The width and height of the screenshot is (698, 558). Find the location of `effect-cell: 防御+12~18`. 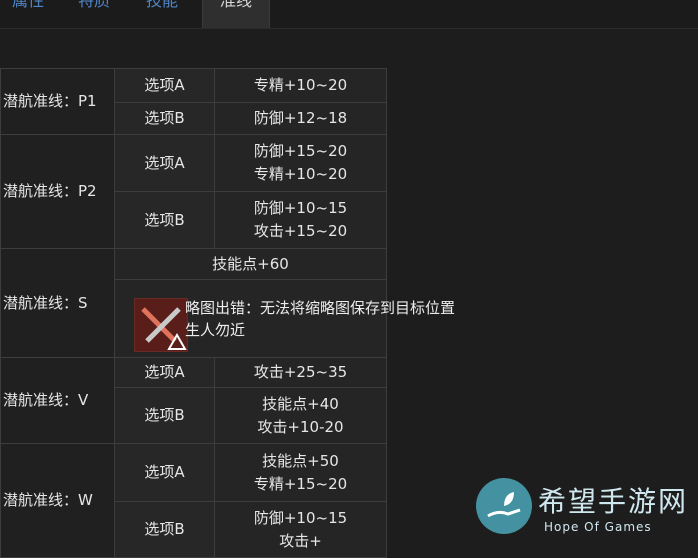

effect-cell: 防御+12~18 is located at coordinates (300, 118).